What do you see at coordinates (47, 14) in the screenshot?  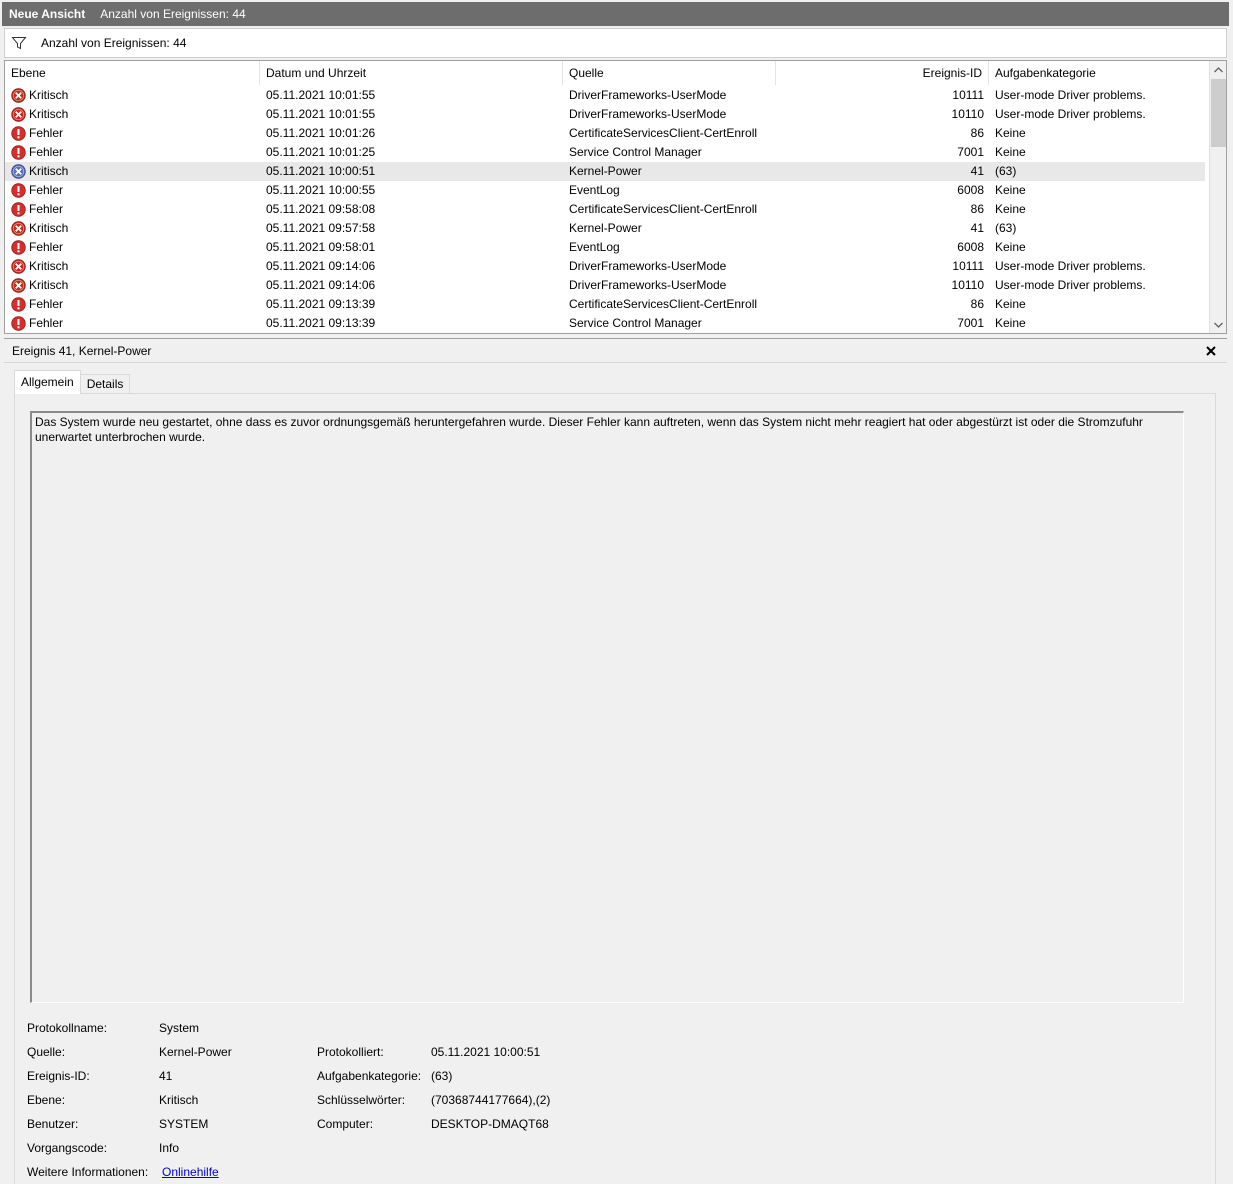 I see `view-title: Neue Ansicht` at bounding box center [47, 14].